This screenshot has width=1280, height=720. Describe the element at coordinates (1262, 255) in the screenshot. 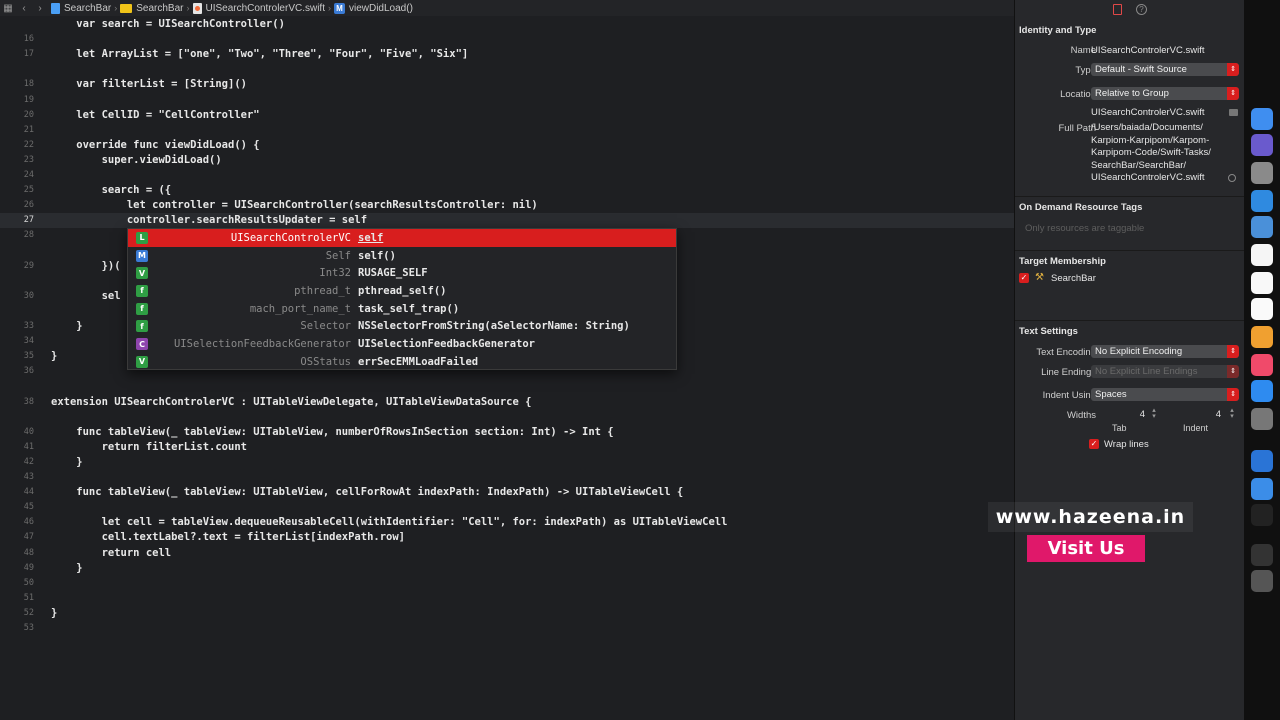

I see `calendar-icon` at that location.